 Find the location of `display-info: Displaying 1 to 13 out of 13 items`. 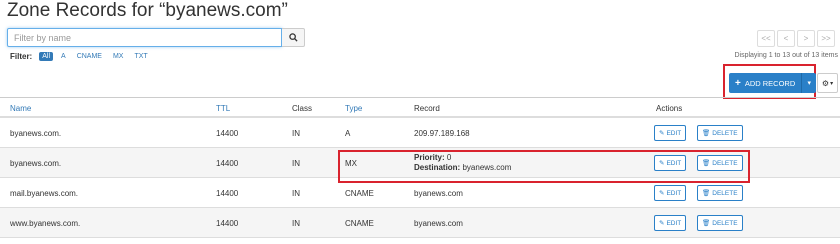

display-info: Displaying 1 to 13 out of 13 items is located at coordinates (786, 55).